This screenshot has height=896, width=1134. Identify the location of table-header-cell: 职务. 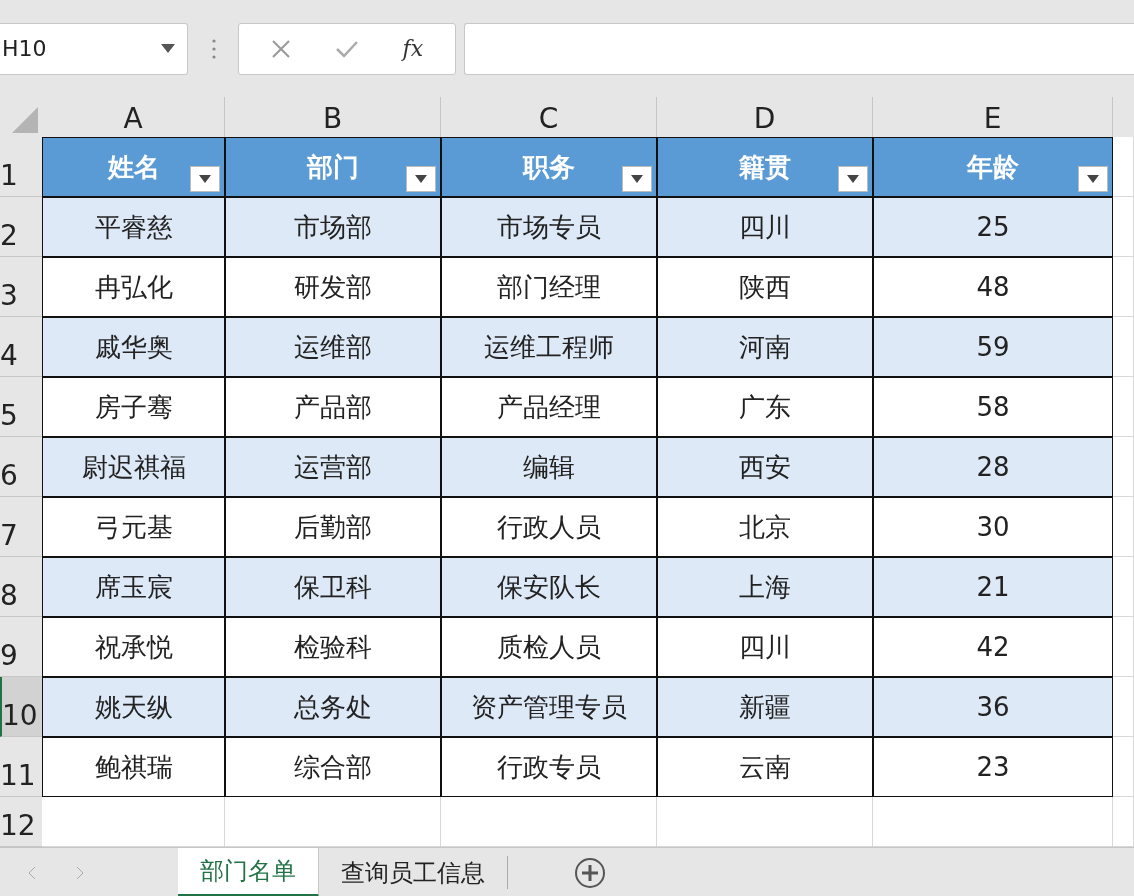
(549, 167).